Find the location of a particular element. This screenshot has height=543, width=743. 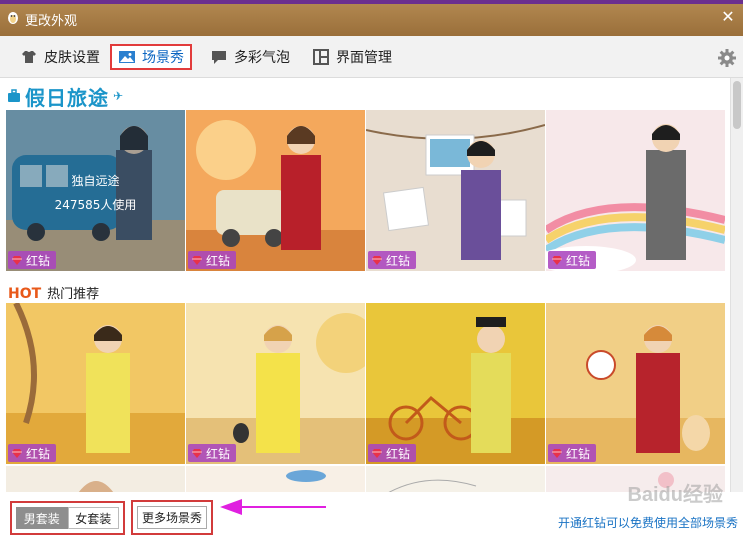

baidu-watermark: Baidu经验 is located at coordinates (675, 495).